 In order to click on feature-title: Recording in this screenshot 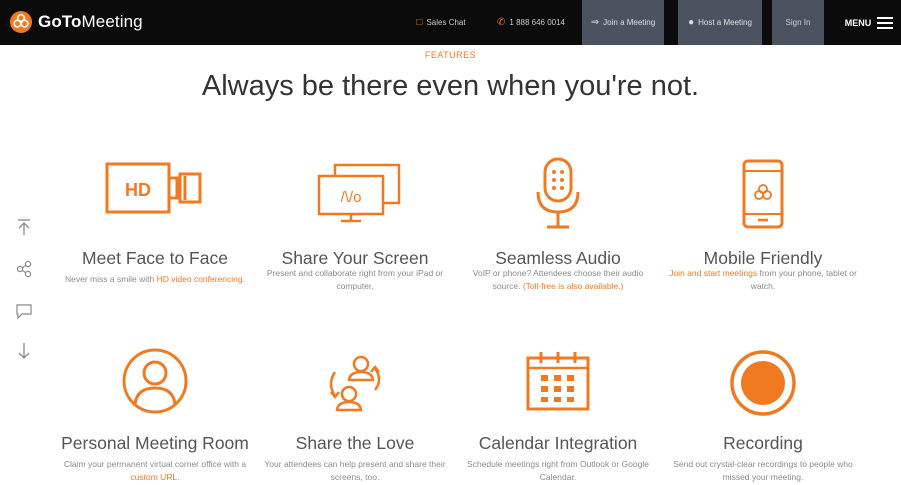, I will do `click(763, 443)`.